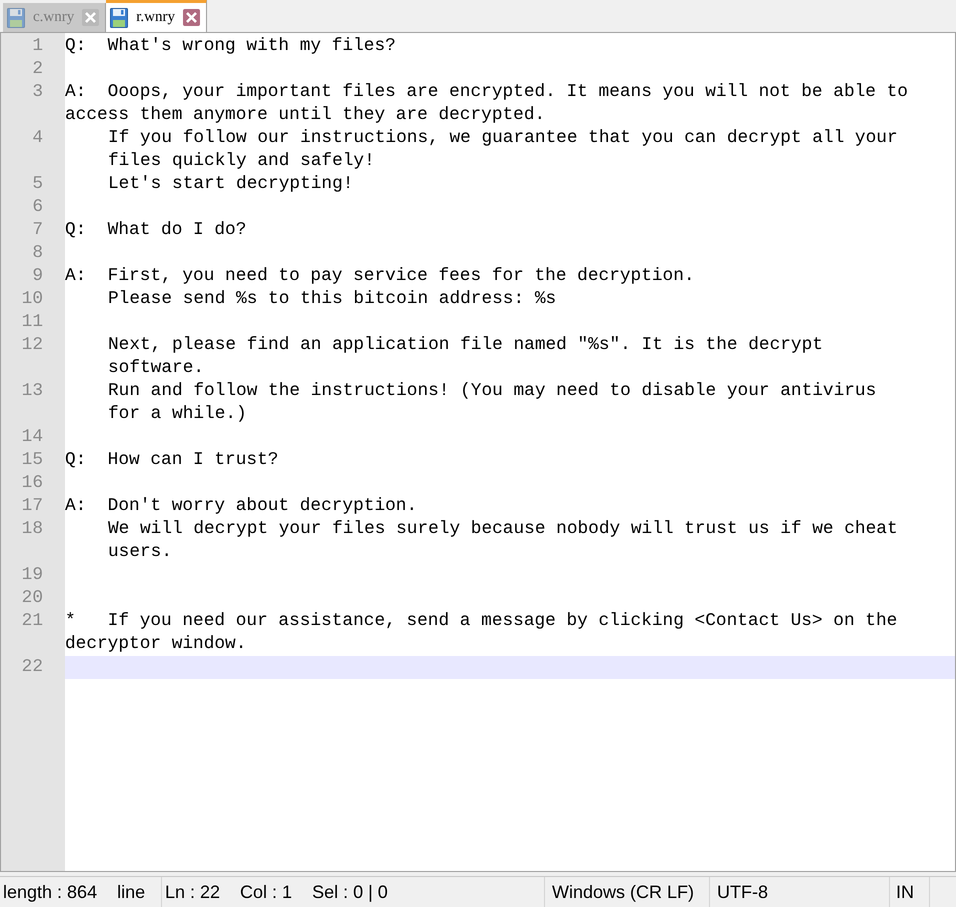 The width and height of the screenshot is (956, 907). What do you see at coordinates (333, 299) in the screenshot?
I see `code-line: Please send %s to this bitcoin address: %s` at bounding box center [333, 299].